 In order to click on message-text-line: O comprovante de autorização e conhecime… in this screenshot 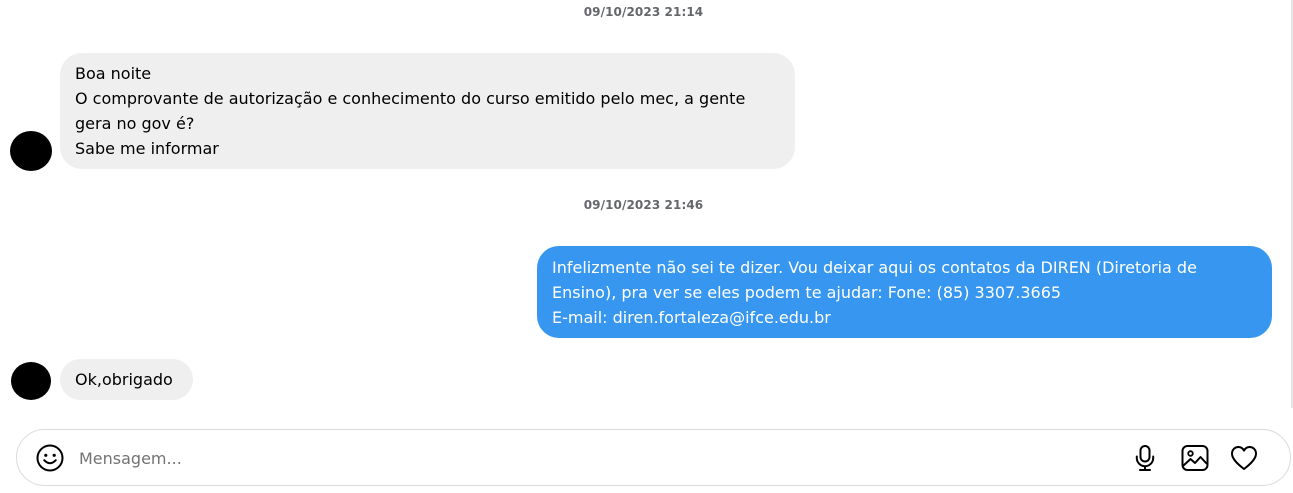, I will do `click(410, 98)`.